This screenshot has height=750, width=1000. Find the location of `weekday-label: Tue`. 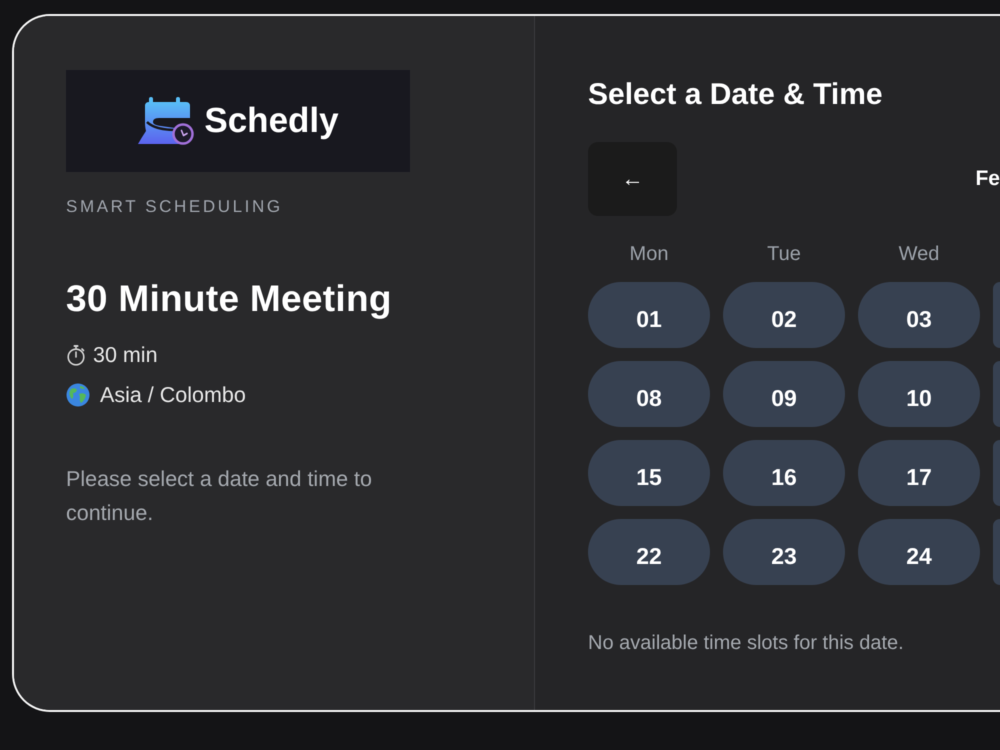

weekday-label: Tue is located at coordinates (784, 254).